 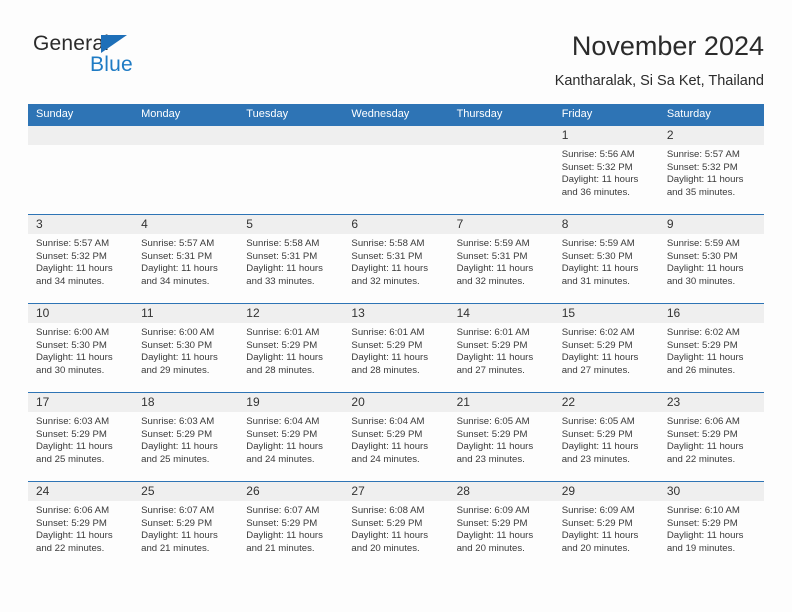 What do you see at coordinates (711, 224) in the screenshot?
I see `day-number: 9` at bounding box center [711, 224].